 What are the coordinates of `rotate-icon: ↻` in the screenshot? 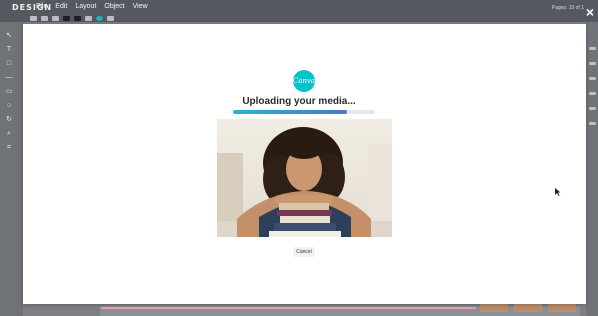 It's located at (9, 120).